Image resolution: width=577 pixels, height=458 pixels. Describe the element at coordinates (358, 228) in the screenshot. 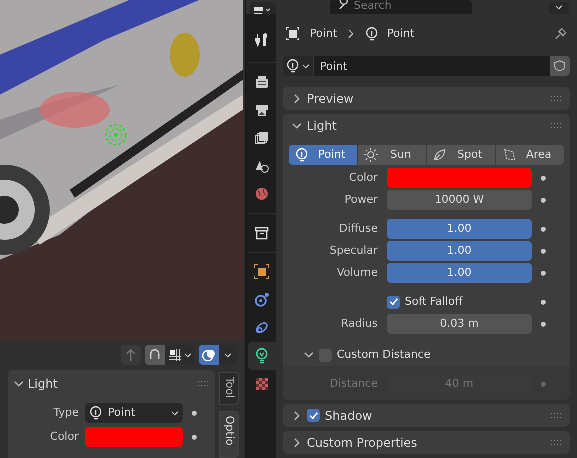

I see `field-label: Diffuse` at that location.